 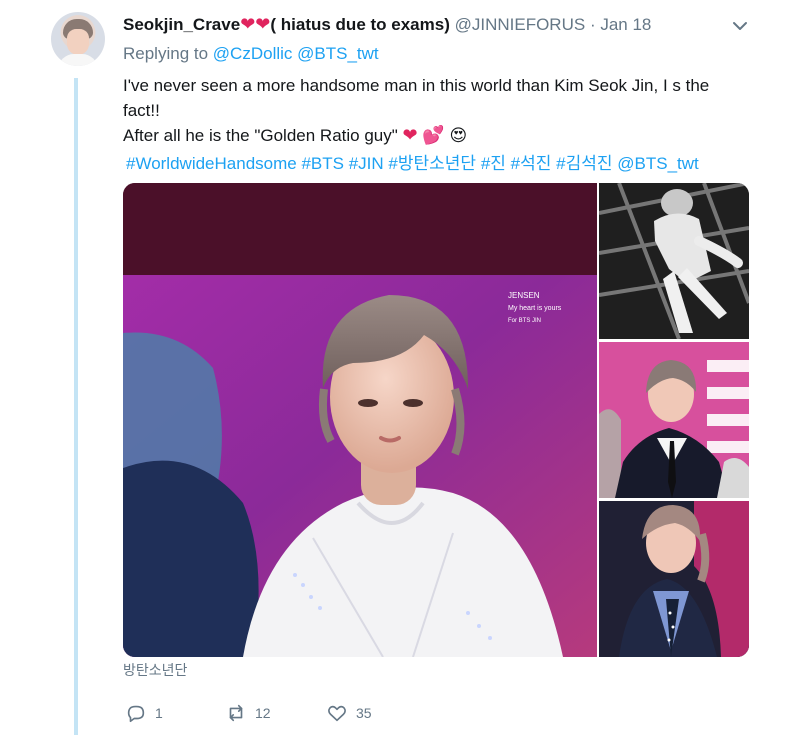 I want to click on like-count: 35, so click(x=364, y=713).